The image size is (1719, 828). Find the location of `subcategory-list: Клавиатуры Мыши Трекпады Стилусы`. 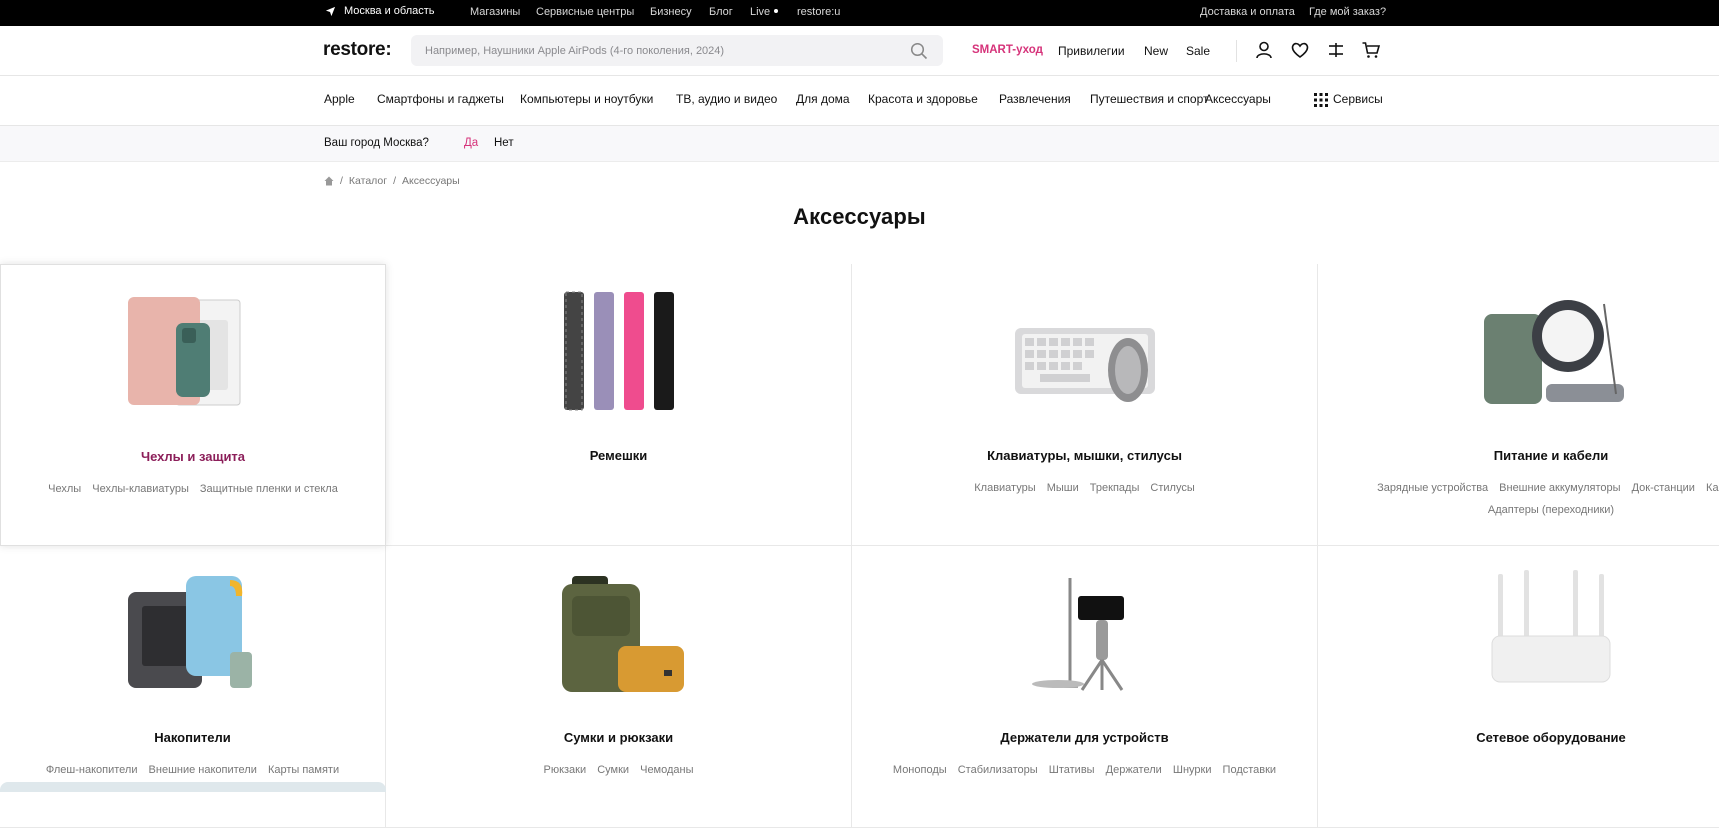

subcategory-list: Клавиатуры Мыши Трекпады Стилусы is located at coordinates (1084, 488).